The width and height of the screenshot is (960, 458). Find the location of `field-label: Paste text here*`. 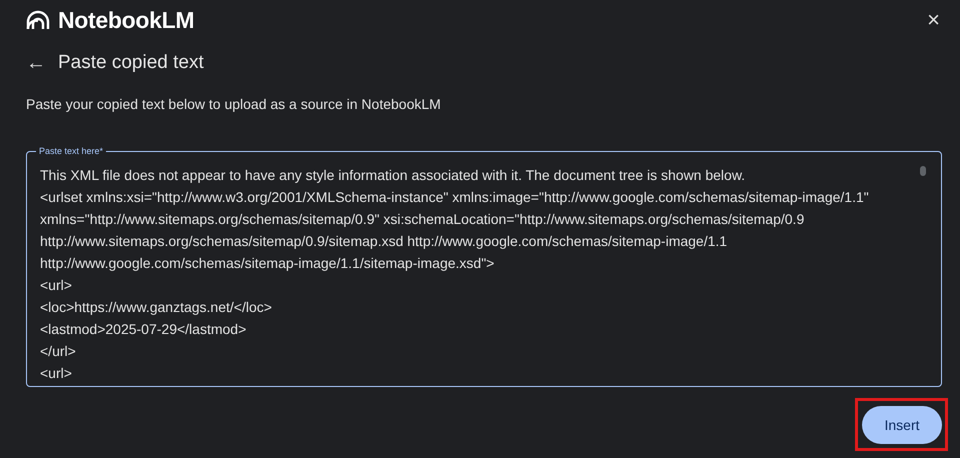

field-label: Paste text here* is located at coordinates (71, 151).